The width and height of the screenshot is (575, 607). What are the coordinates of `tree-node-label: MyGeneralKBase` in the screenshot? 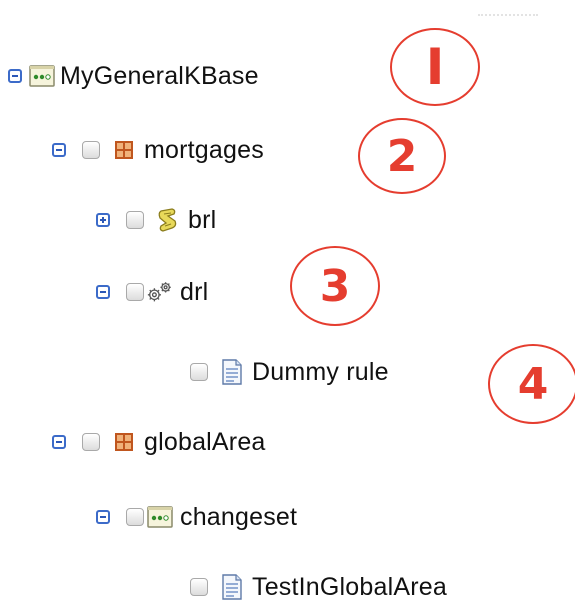 It's located at (159, 75).